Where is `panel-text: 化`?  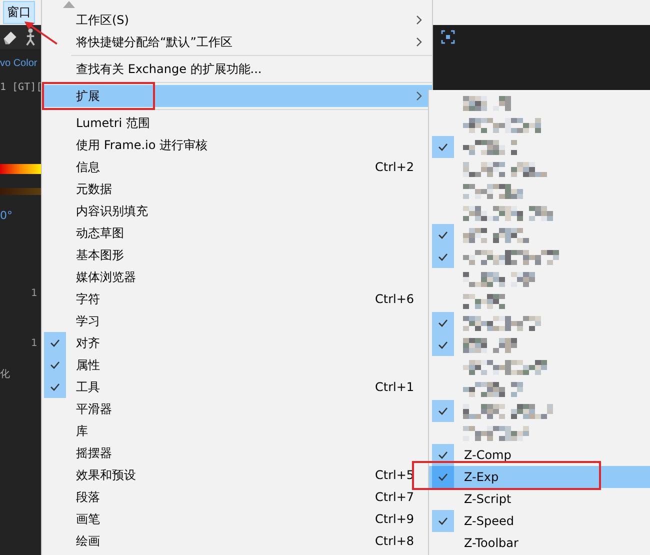 panel-text: 化 is located at coordinates (5, 374).